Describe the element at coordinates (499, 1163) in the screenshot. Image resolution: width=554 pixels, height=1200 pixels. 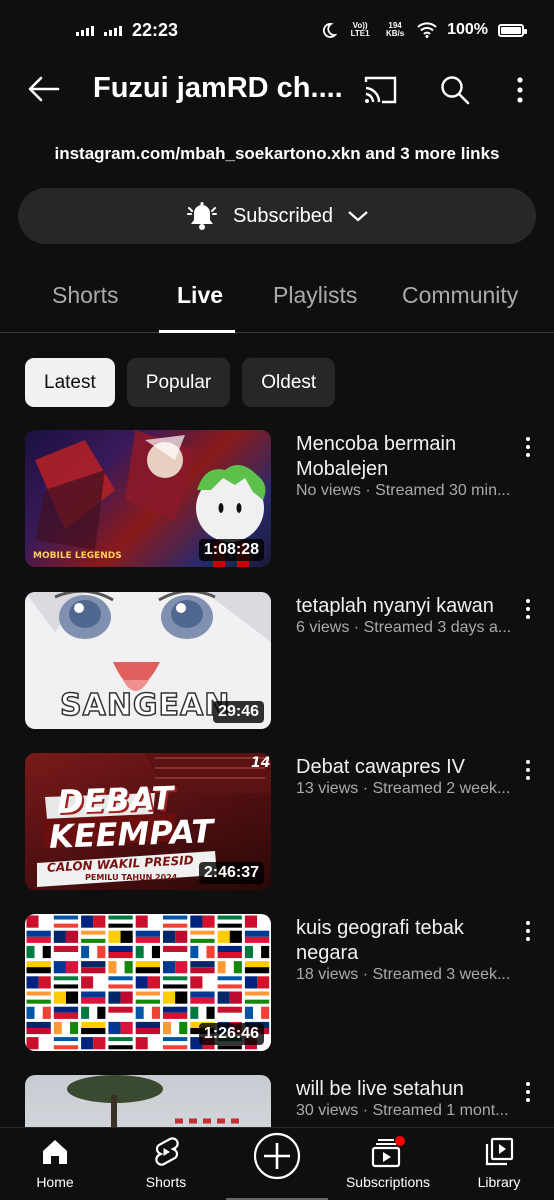
I see `nav-library: Library` at that location.